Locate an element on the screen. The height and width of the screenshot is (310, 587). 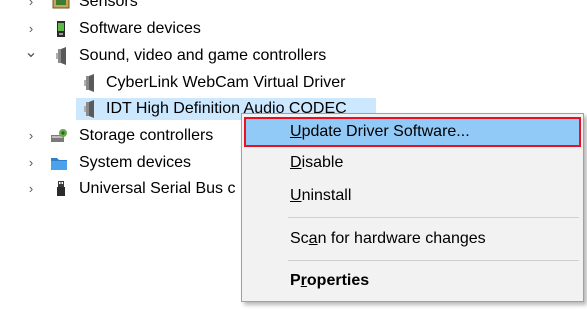
software-device-icon is located at coordinates (61, 29).